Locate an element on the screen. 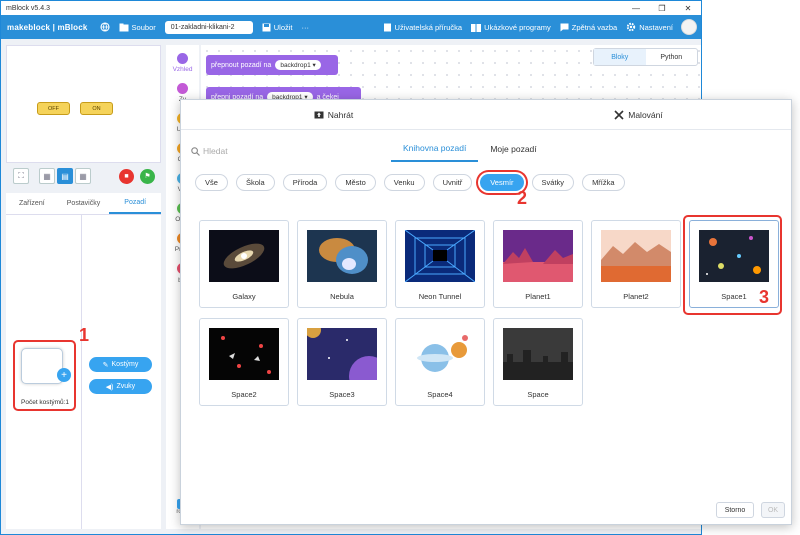 The height and width of the screenshot is (535, 800). filter-chip: Škola is located at coordinates (255, 182).